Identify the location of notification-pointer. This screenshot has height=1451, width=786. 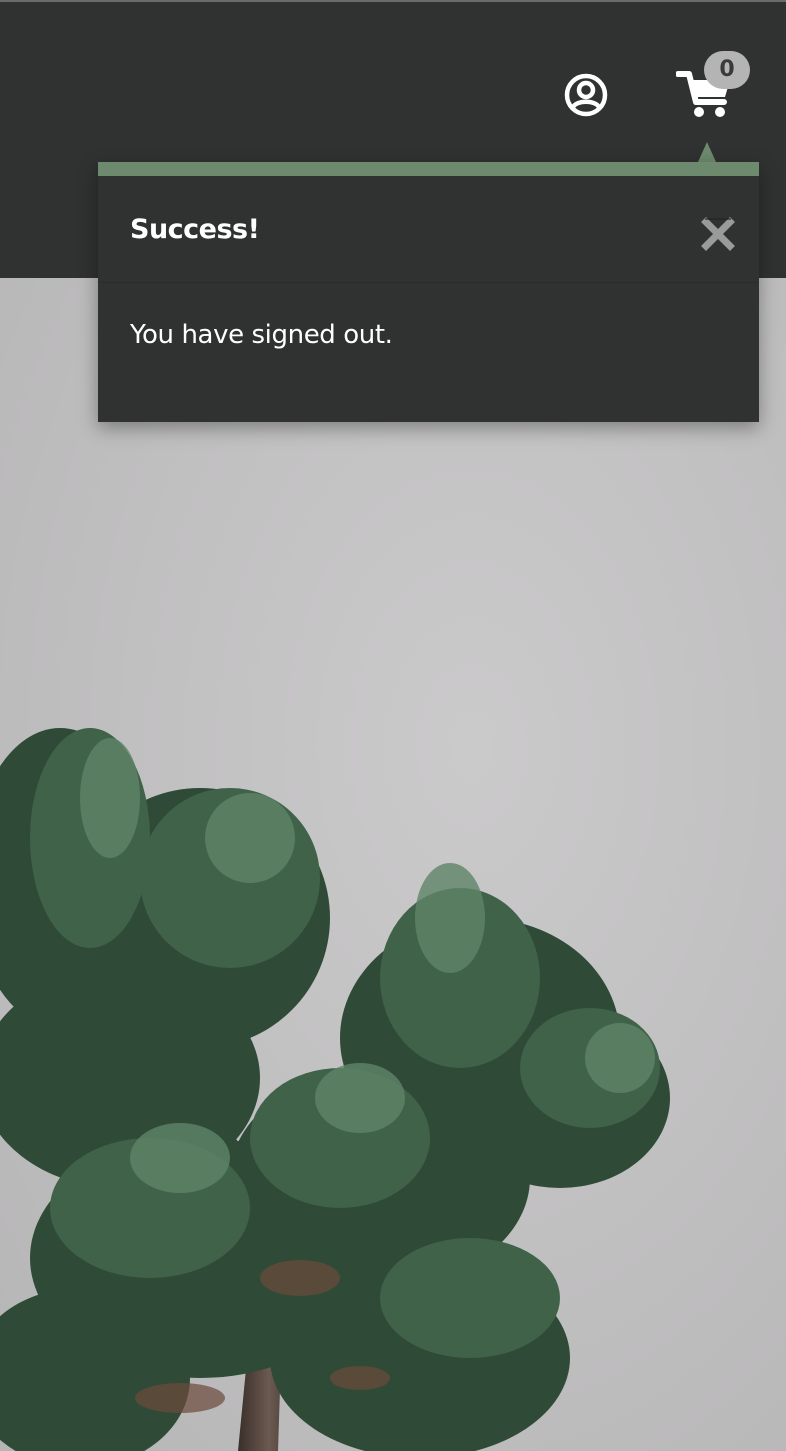
(707, 152).